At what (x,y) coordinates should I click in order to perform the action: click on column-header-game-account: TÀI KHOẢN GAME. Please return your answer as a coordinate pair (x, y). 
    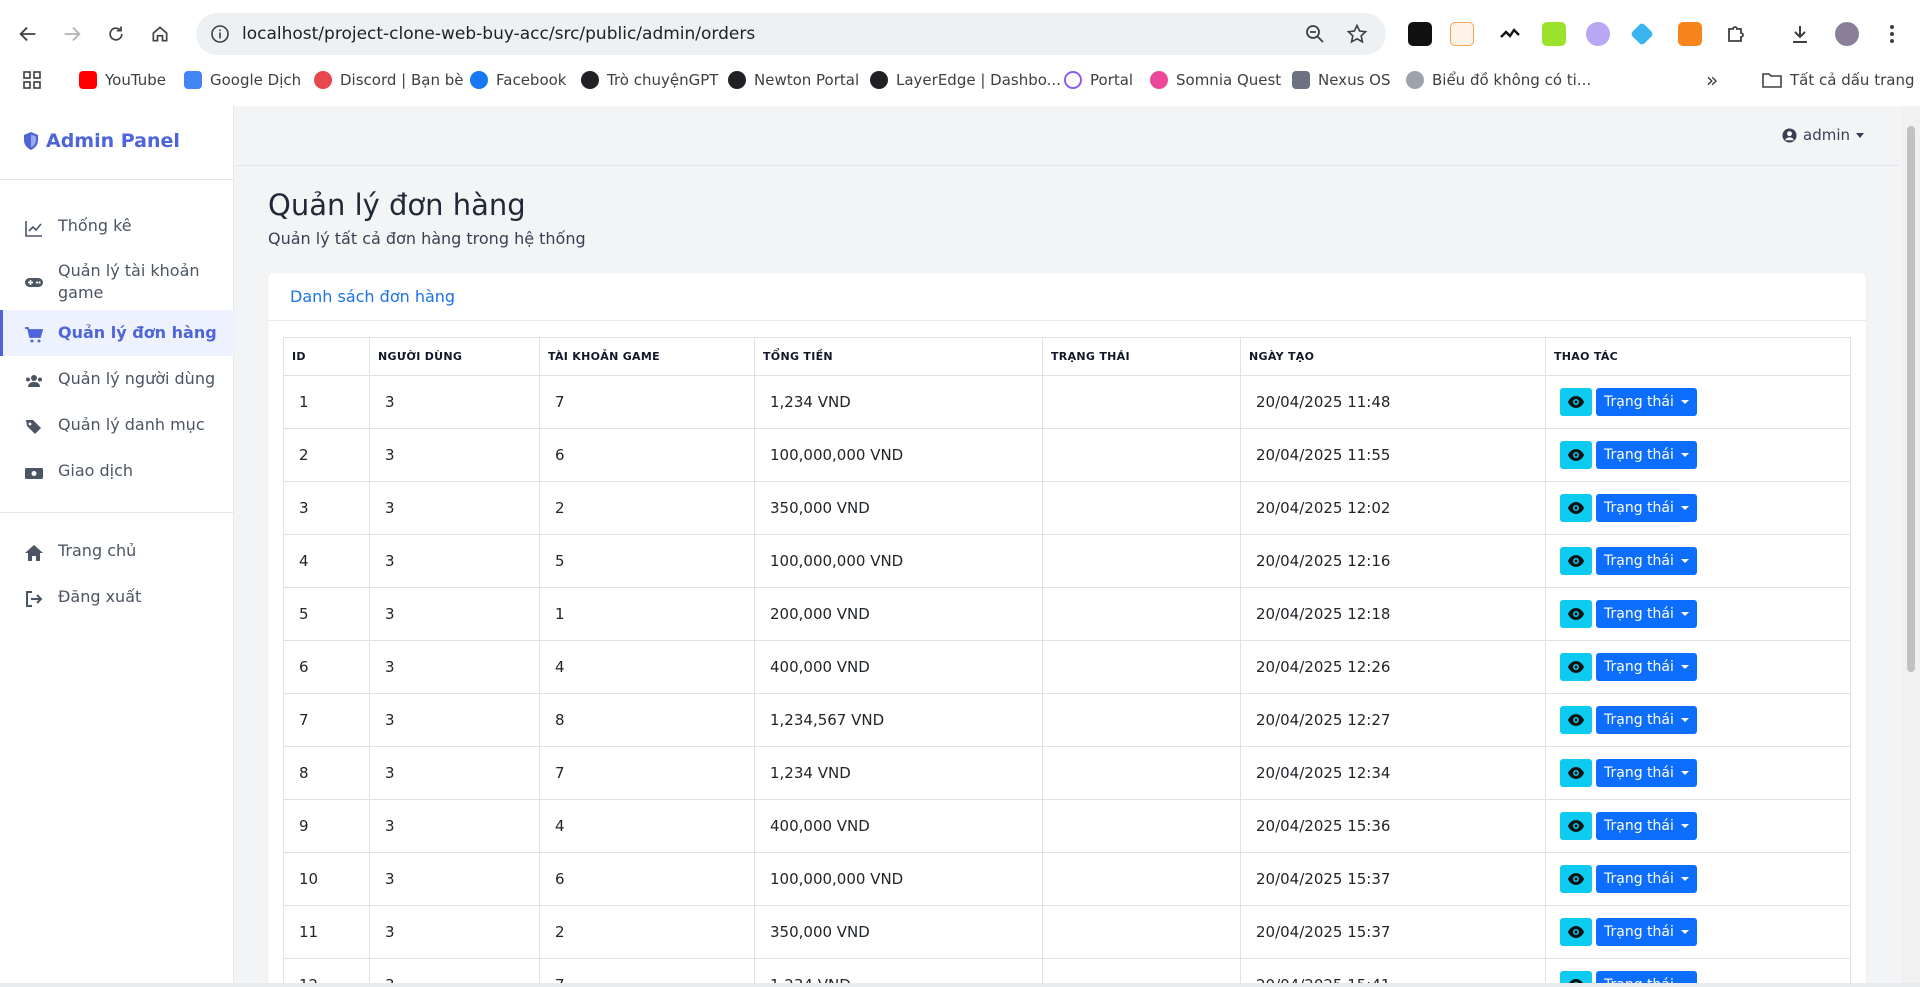
    Looking at the image, I should click on (647, 356).